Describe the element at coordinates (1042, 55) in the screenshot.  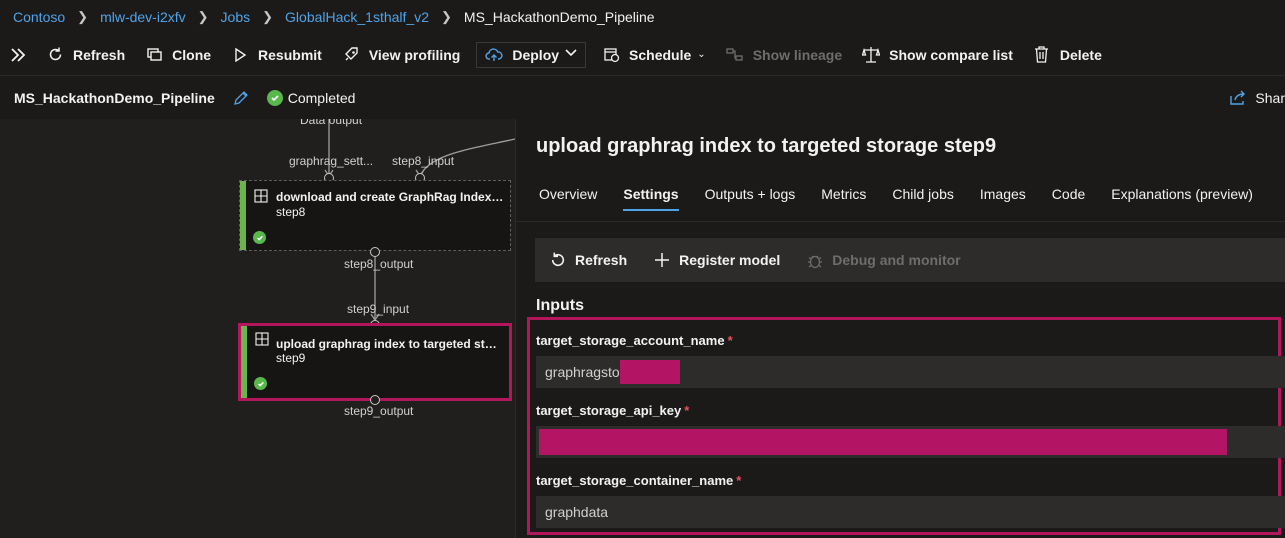
I see `trash-icon` at that location.